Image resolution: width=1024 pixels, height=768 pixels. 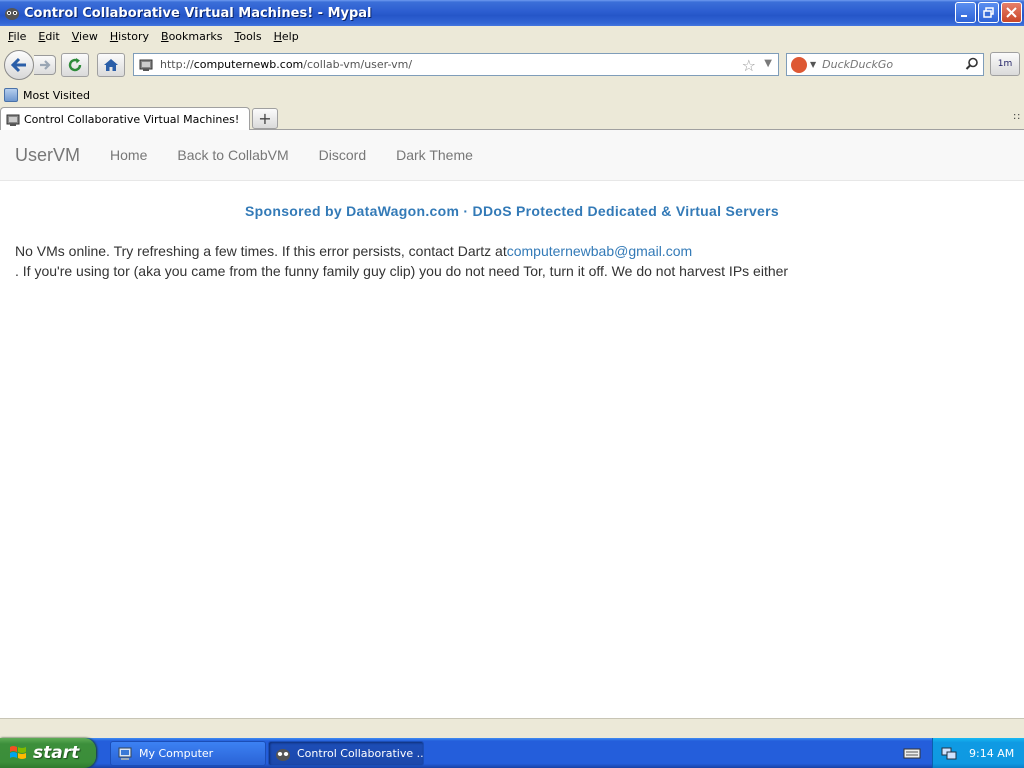 What do you see at coordinates (47, 95) in the screenshot?
I see `bookmark-most-visited: Most Visited` at bounding box center [47, 95].